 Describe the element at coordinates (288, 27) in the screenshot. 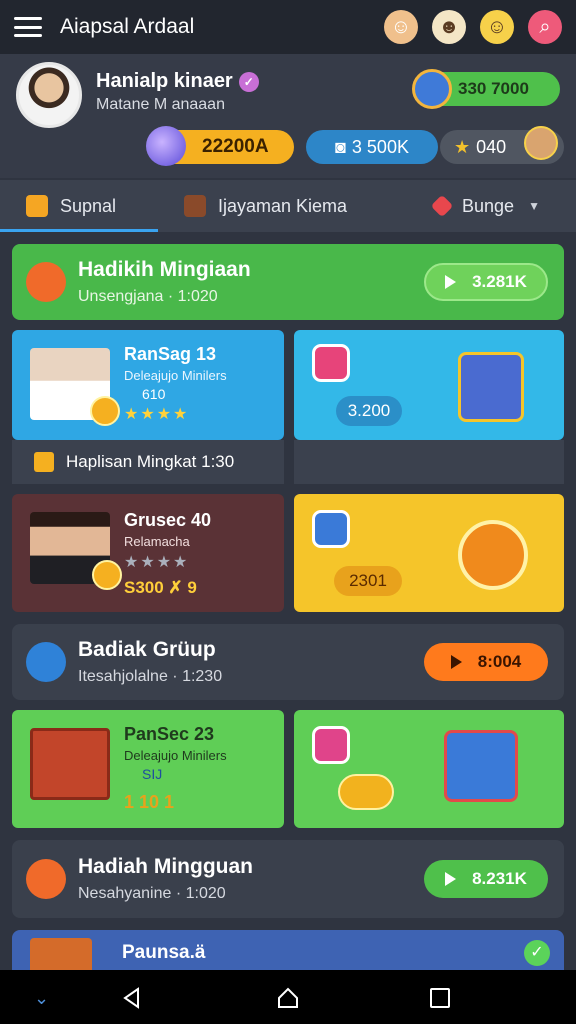

I see `top-bar: Aiapsal Ardaal ☺ ☻ ☺ ⌕` at that location.